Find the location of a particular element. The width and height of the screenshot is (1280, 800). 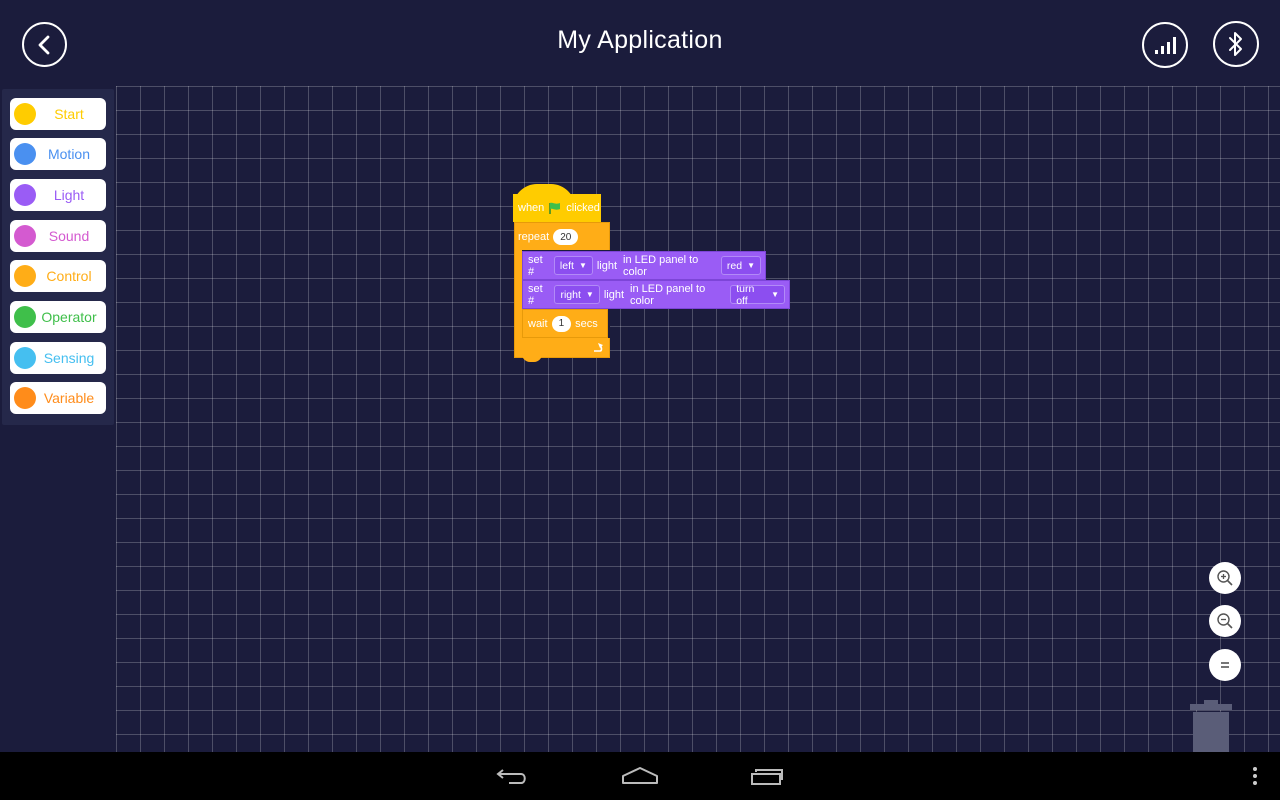

green-flag-icon is located at coordinates (555, 208).